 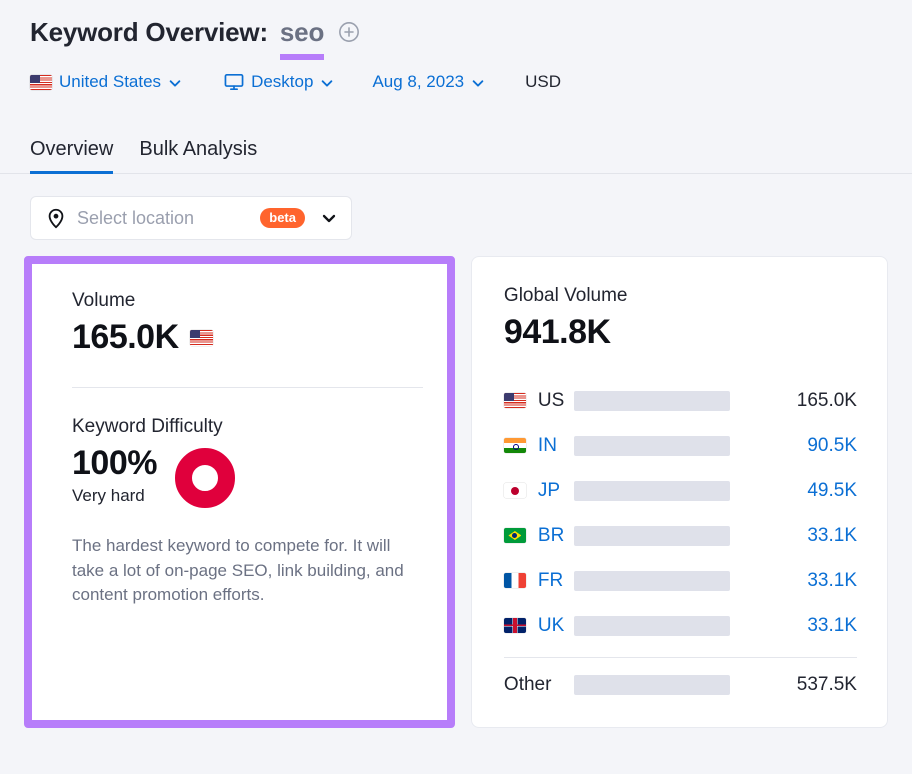 I want to click on keyword-difficulty-word: Very hard, so click(x=108, y=495).